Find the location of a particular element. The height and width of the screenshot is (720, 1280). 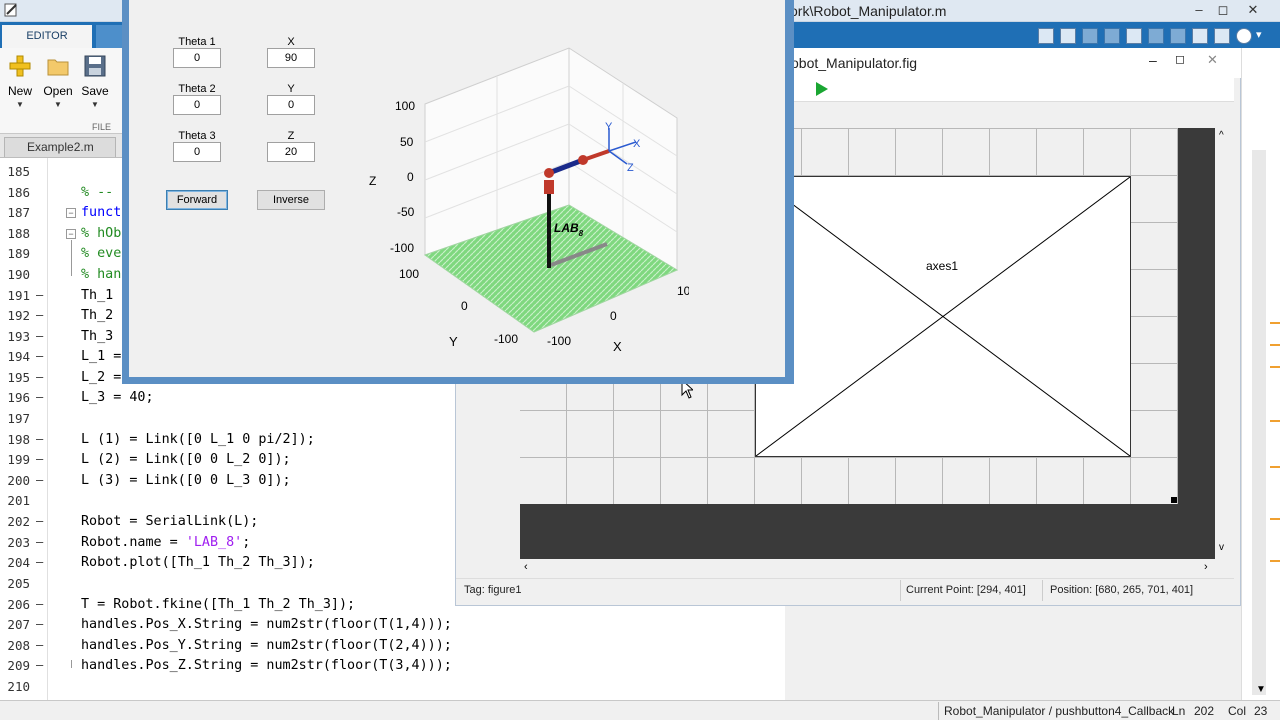

ribbon-section-label: FILE is located at coordinates (102, 127).